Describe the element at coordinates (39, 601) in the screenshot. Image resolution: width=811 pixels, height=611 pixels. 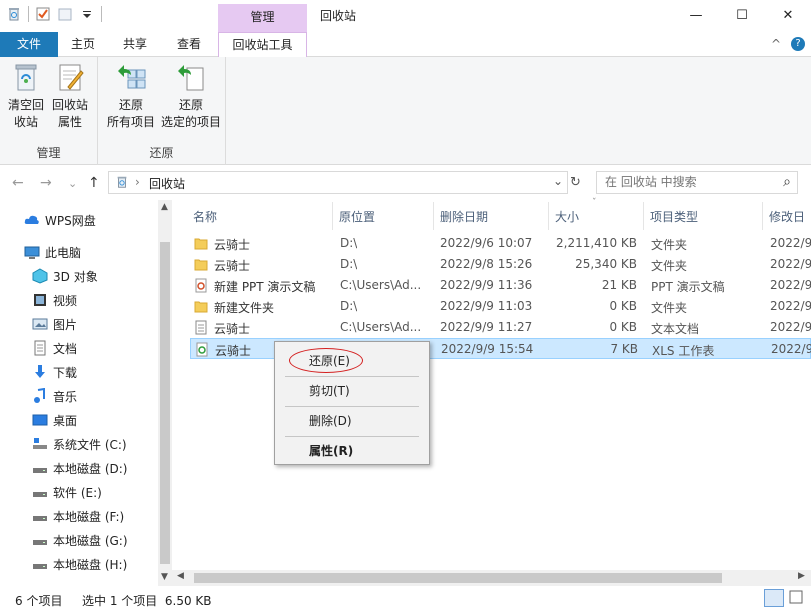
I see `item-count: 6 个项目` at that location.